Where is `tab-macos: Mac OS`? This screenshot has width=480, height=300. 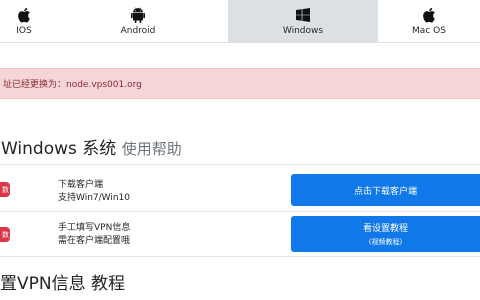
tab-macos: Mac OS is located at coordinates (429, 21).